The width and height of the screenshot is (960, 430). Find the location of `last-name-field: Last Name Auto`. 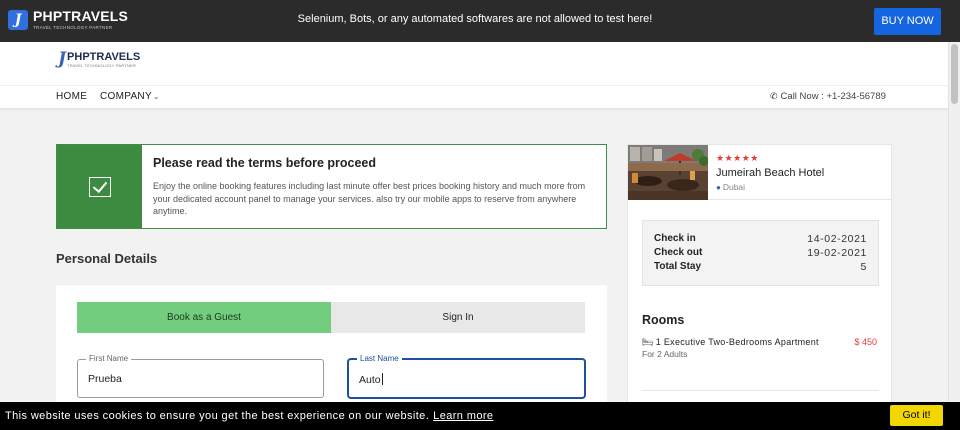

last-name-field: Last Name Auto is located at coordinates (466, 376).